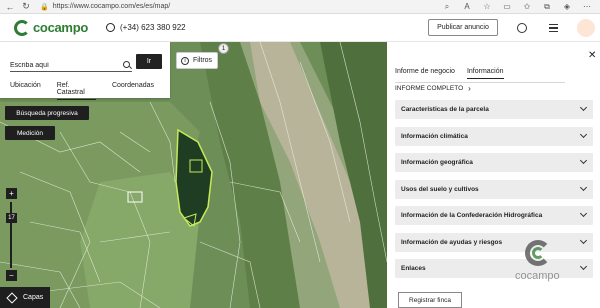 This screenshot has width=600, height=308. Describe the element at coordinates (10, 7) in the screenshot. I see `back-arrow-icon: ←` at that location.